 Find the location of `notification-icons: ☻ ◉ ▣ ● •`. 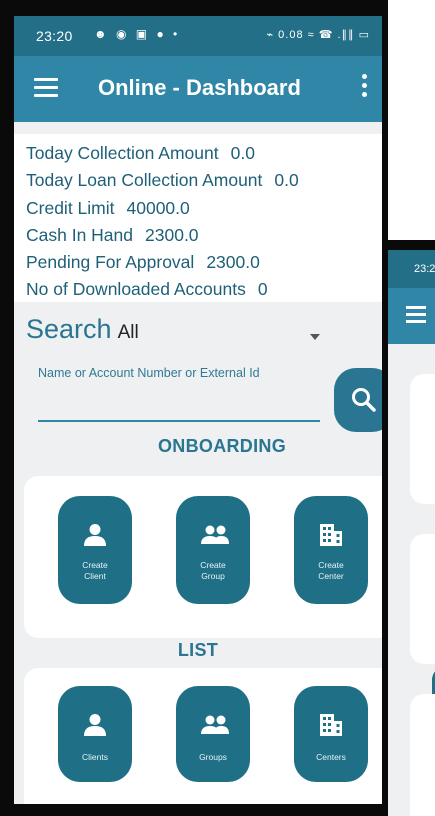

notification-icons: ☻ ◉ ▣ ● • is located at coordinates (137, 34).